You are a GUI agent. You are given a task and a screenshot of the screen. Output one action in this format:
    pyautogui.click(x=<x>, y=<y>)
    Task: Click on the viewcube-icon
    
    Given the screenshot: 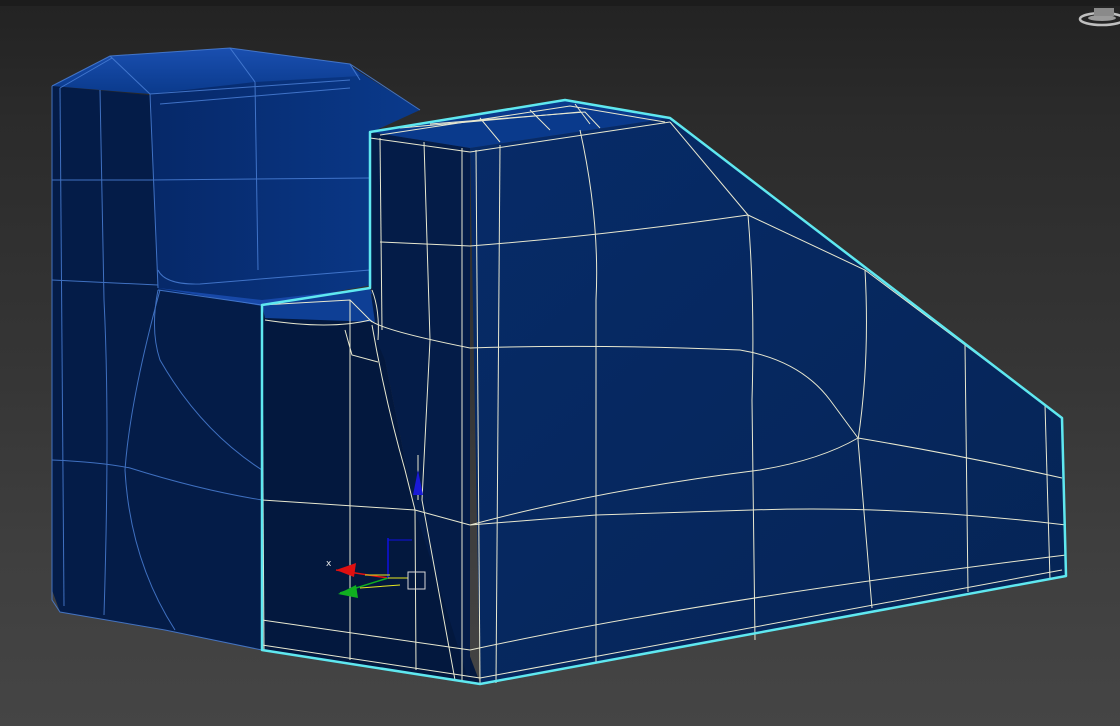 What is the action you would take?
    pyautogui.click(x=1099, y=17)
    